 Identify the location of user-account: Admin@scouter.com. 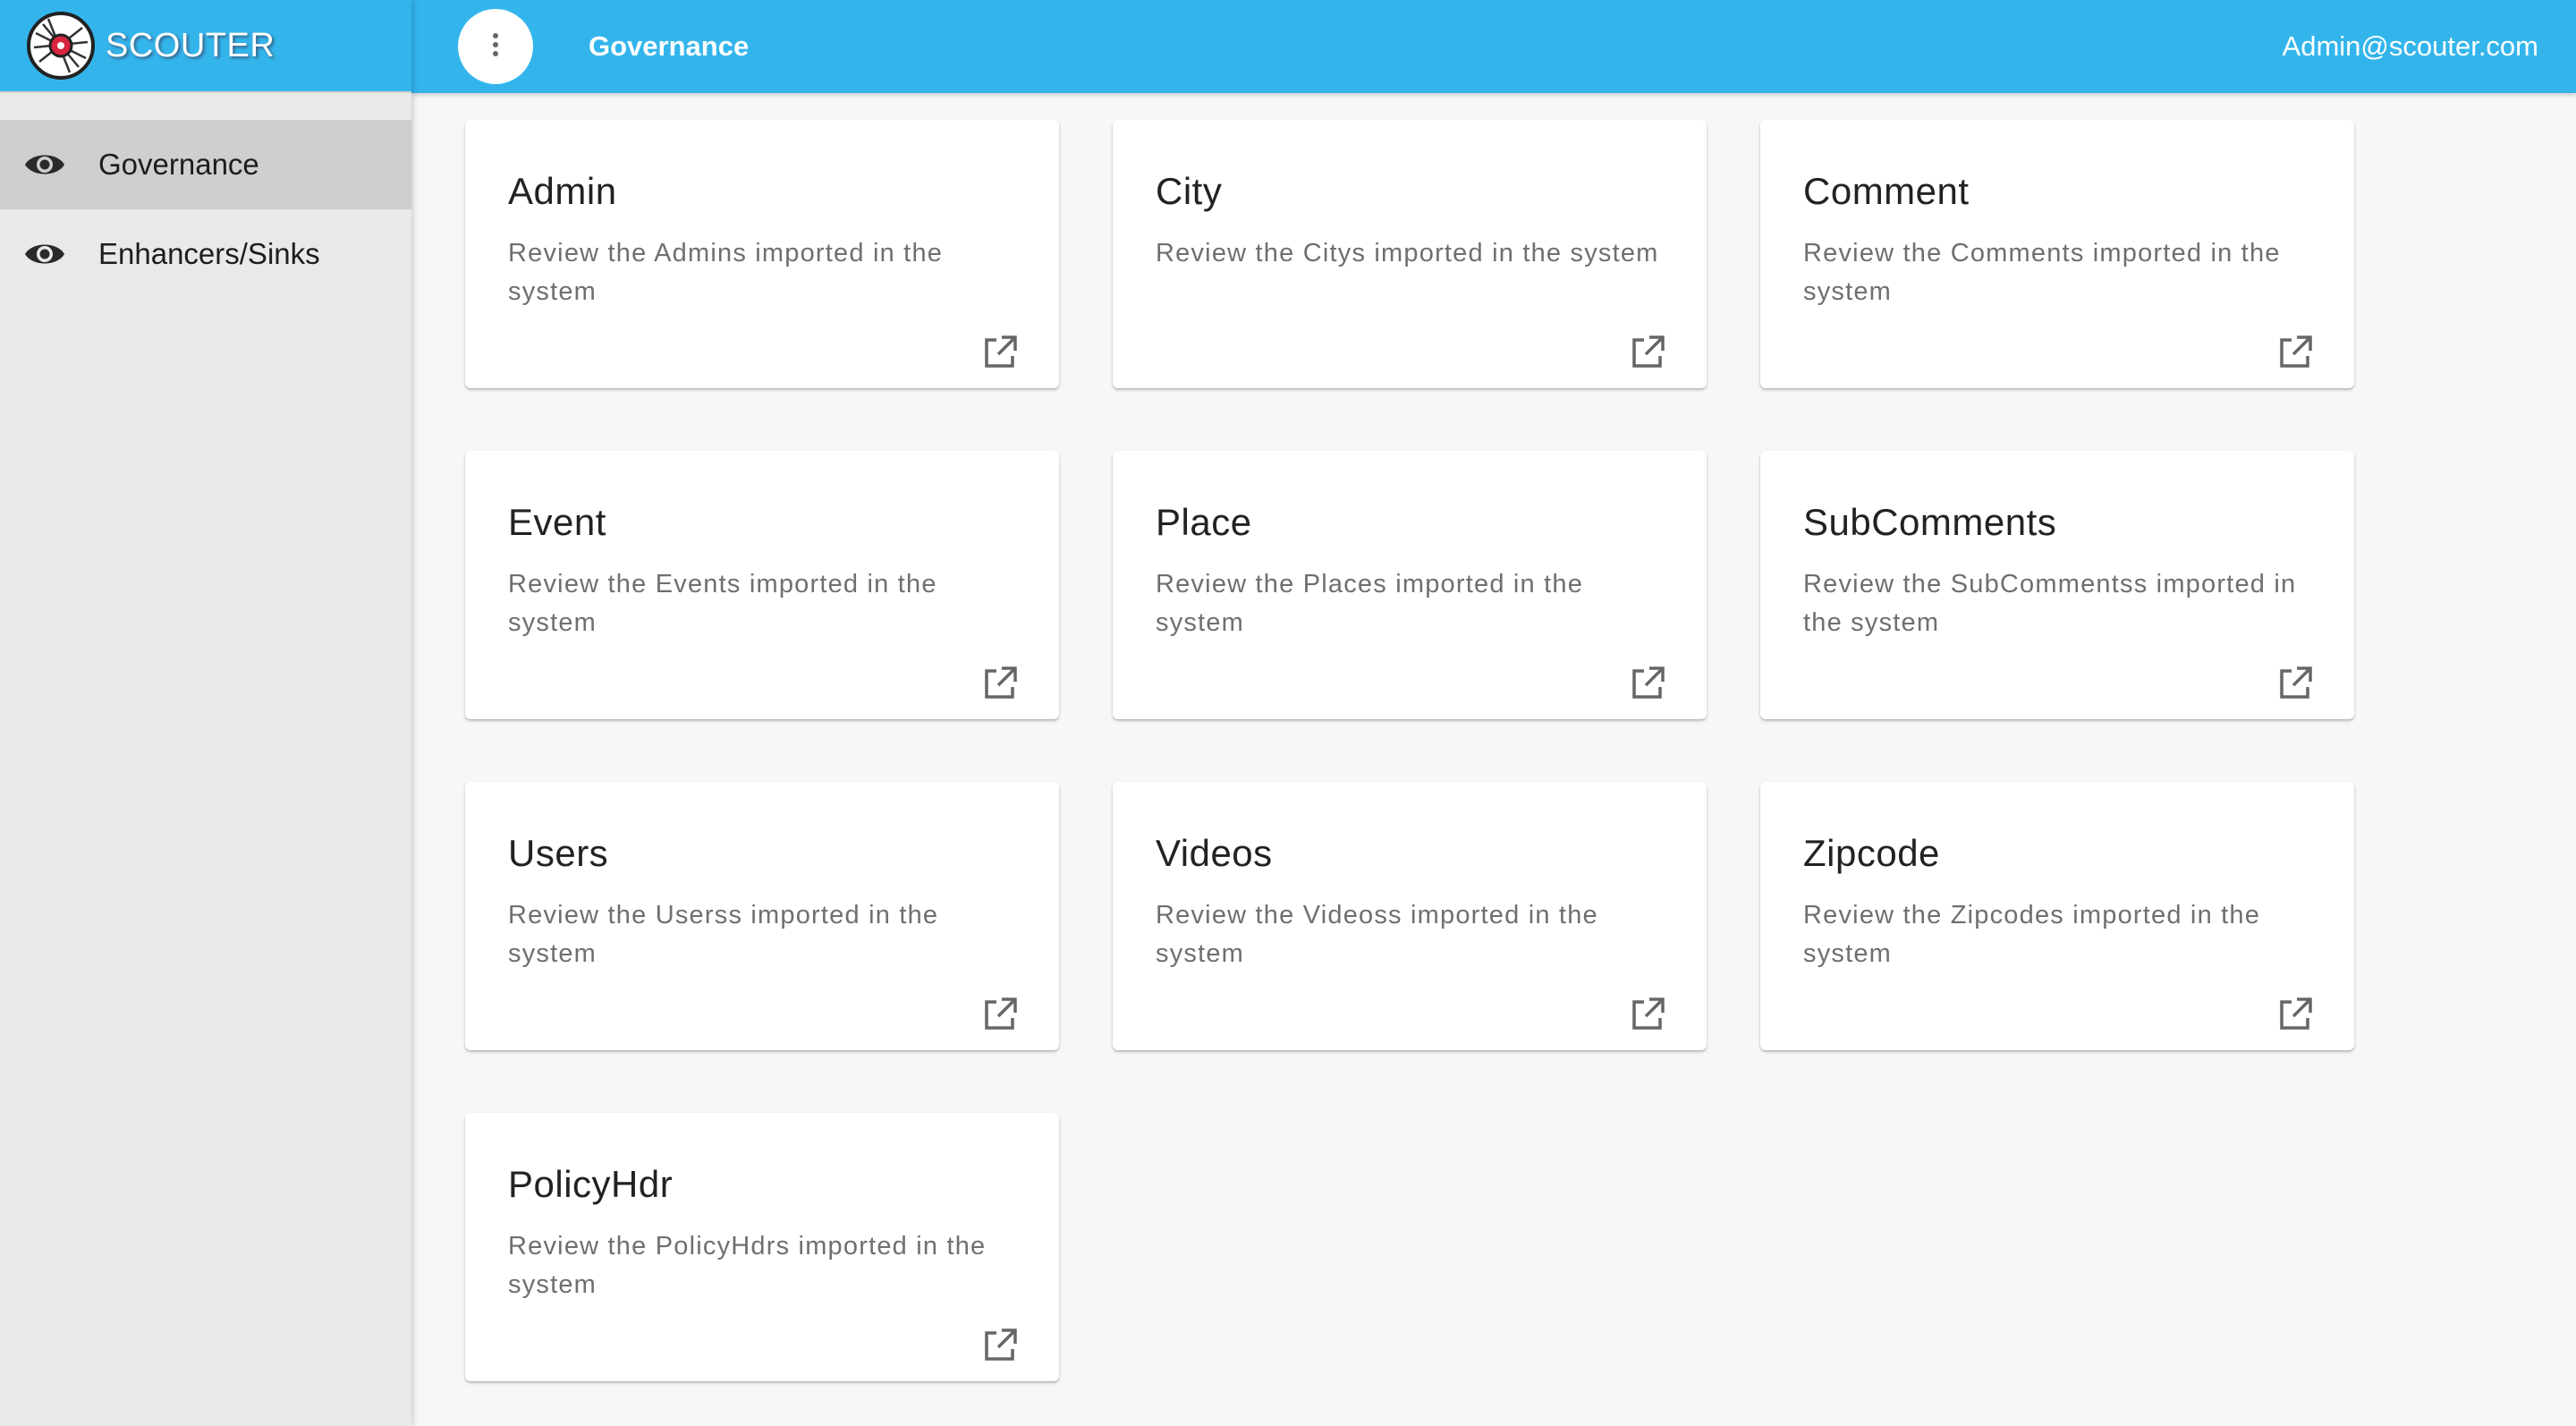
(2410, 47).